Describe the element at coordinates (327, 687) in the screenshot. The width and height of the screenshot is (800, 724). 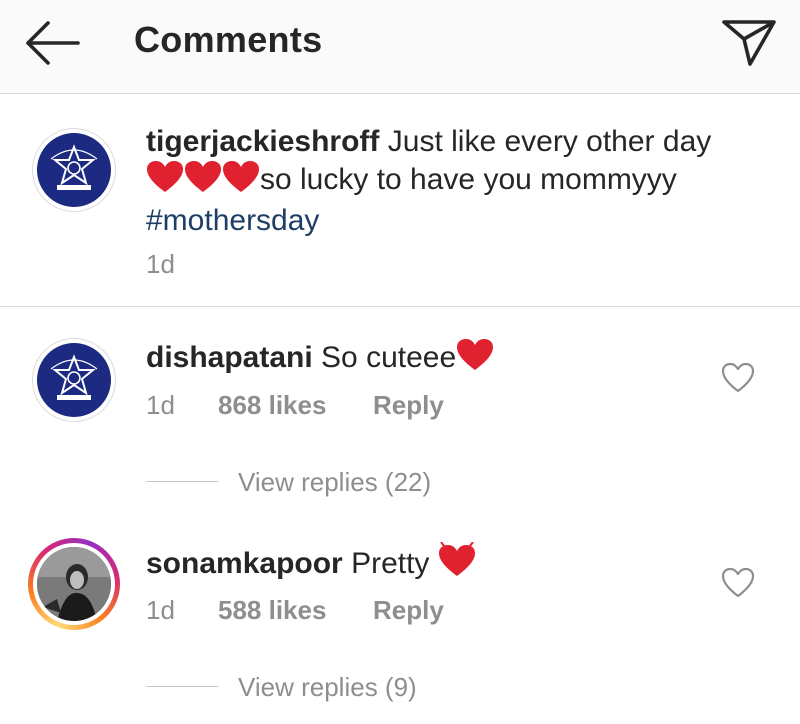
I see `view-replies-link: View replies (9)` at that location.